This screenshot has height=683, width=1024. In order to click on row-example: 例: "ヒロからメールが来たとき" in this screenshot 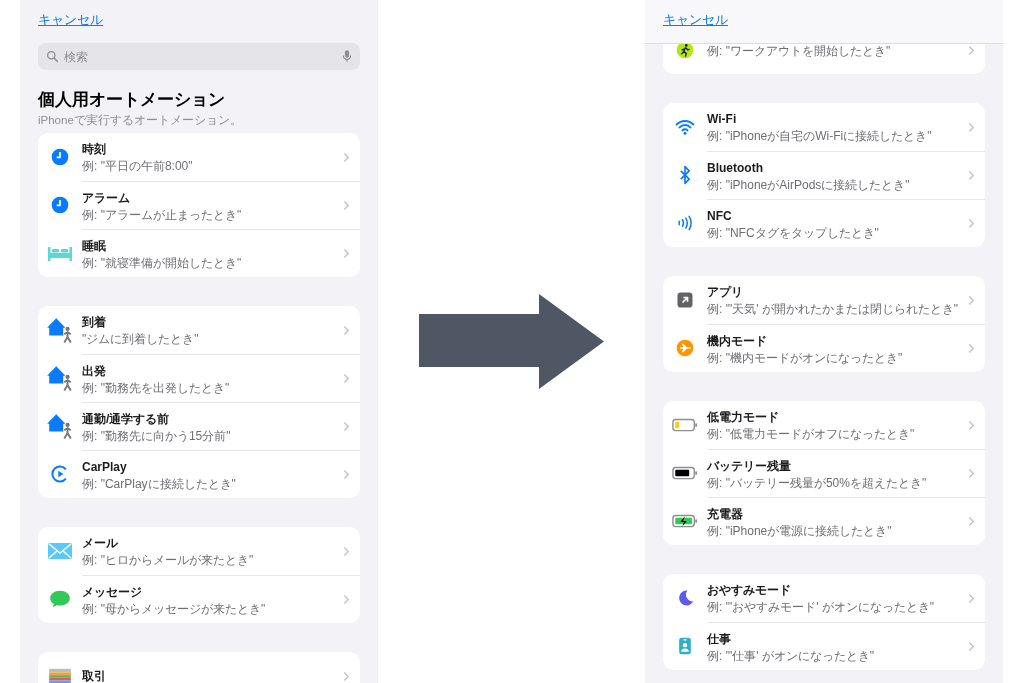, I will do `click(168, 560)`.